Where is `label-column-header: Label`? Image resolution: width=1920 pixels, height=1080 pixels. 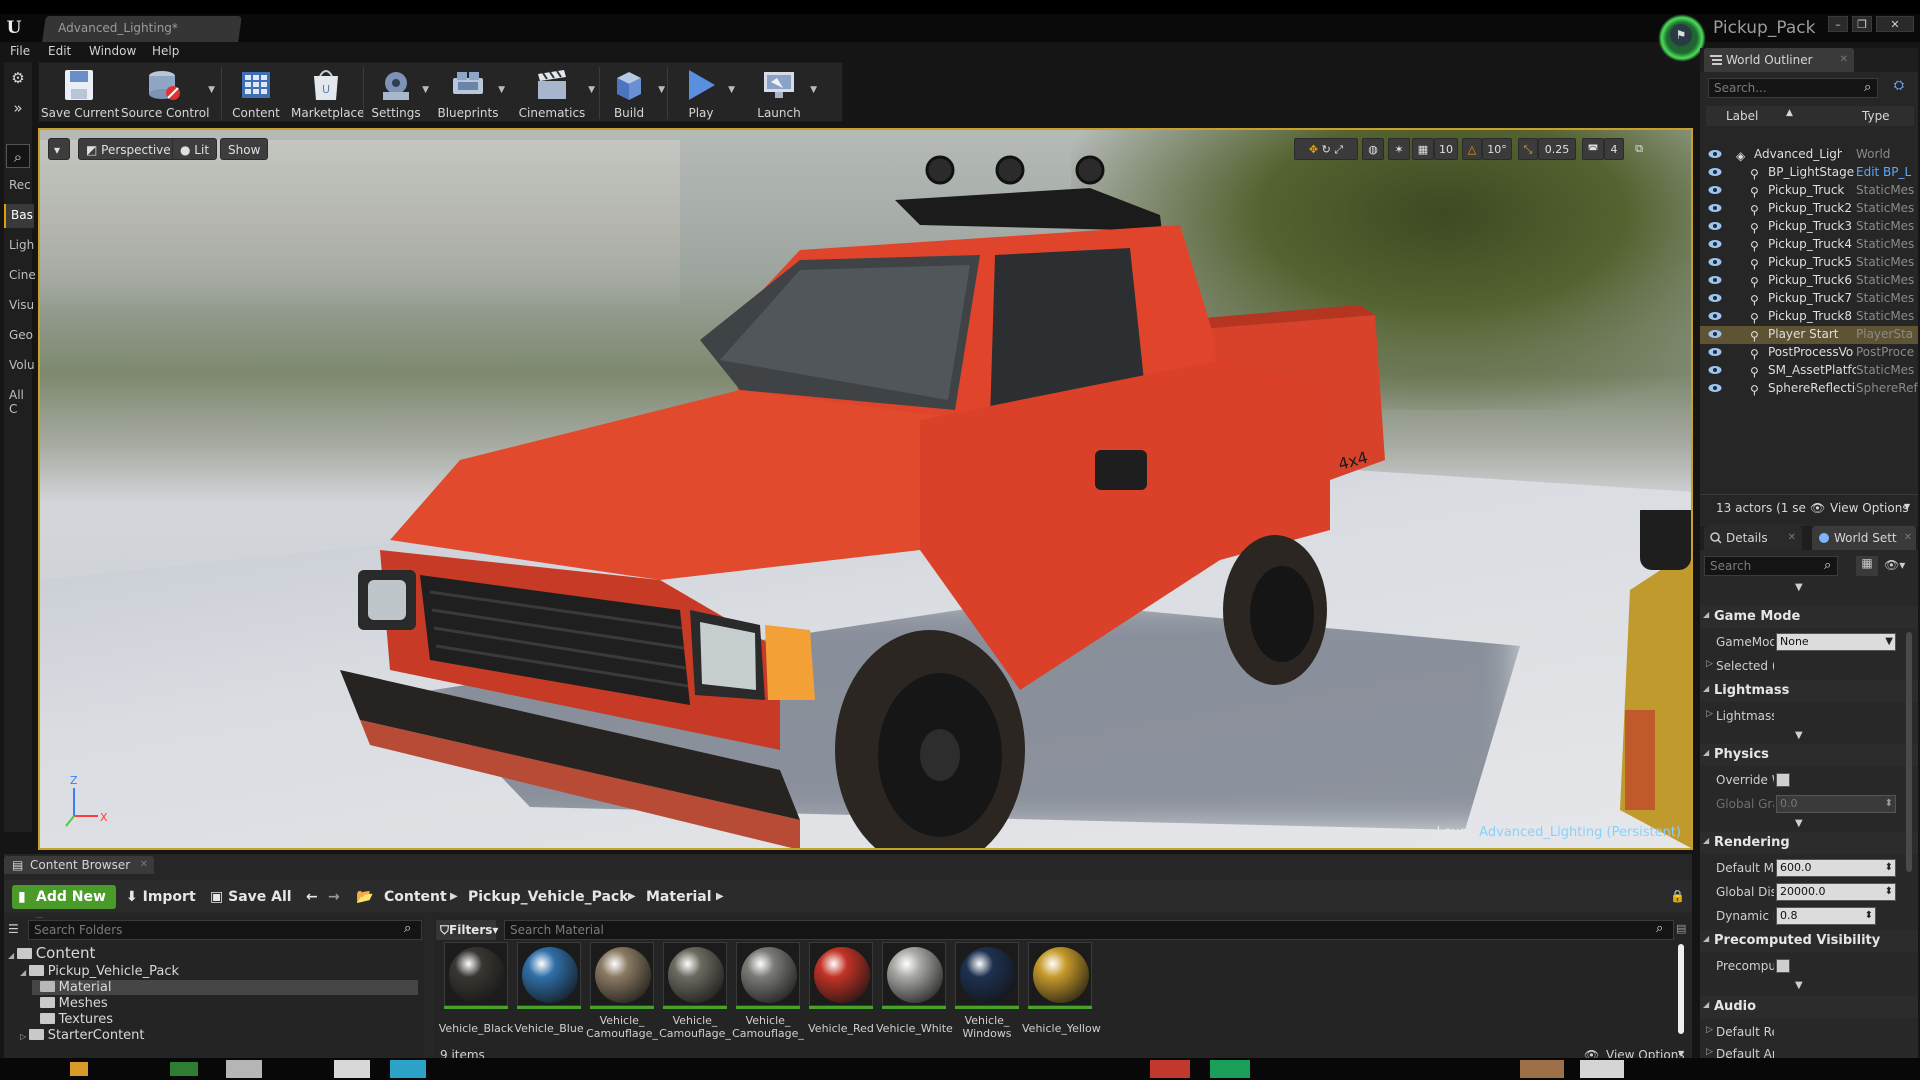
label-column-header: Label is located at coordinates (1742, 116).